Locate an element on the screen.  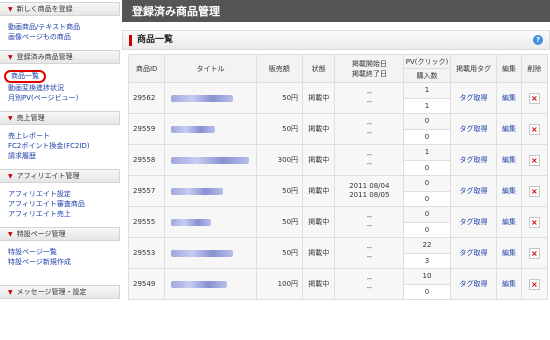
sidebar-heading: ▼ 登録済み商品管理 is located at coordinates (60, 57).